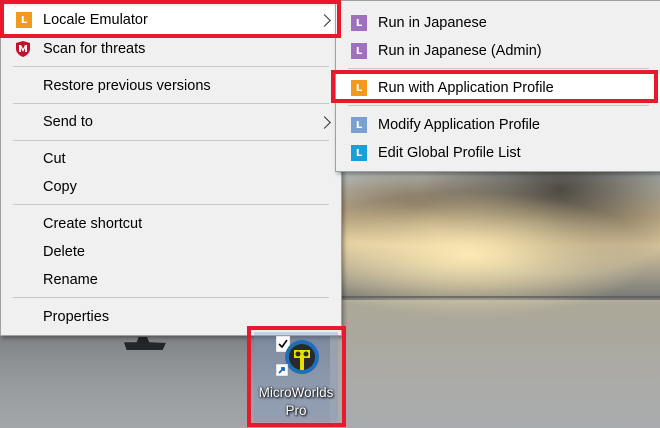  Describe the element at coordinates (95, 20) in the screenshot. I see `menu-item-label: Locale Emulator` at that location.